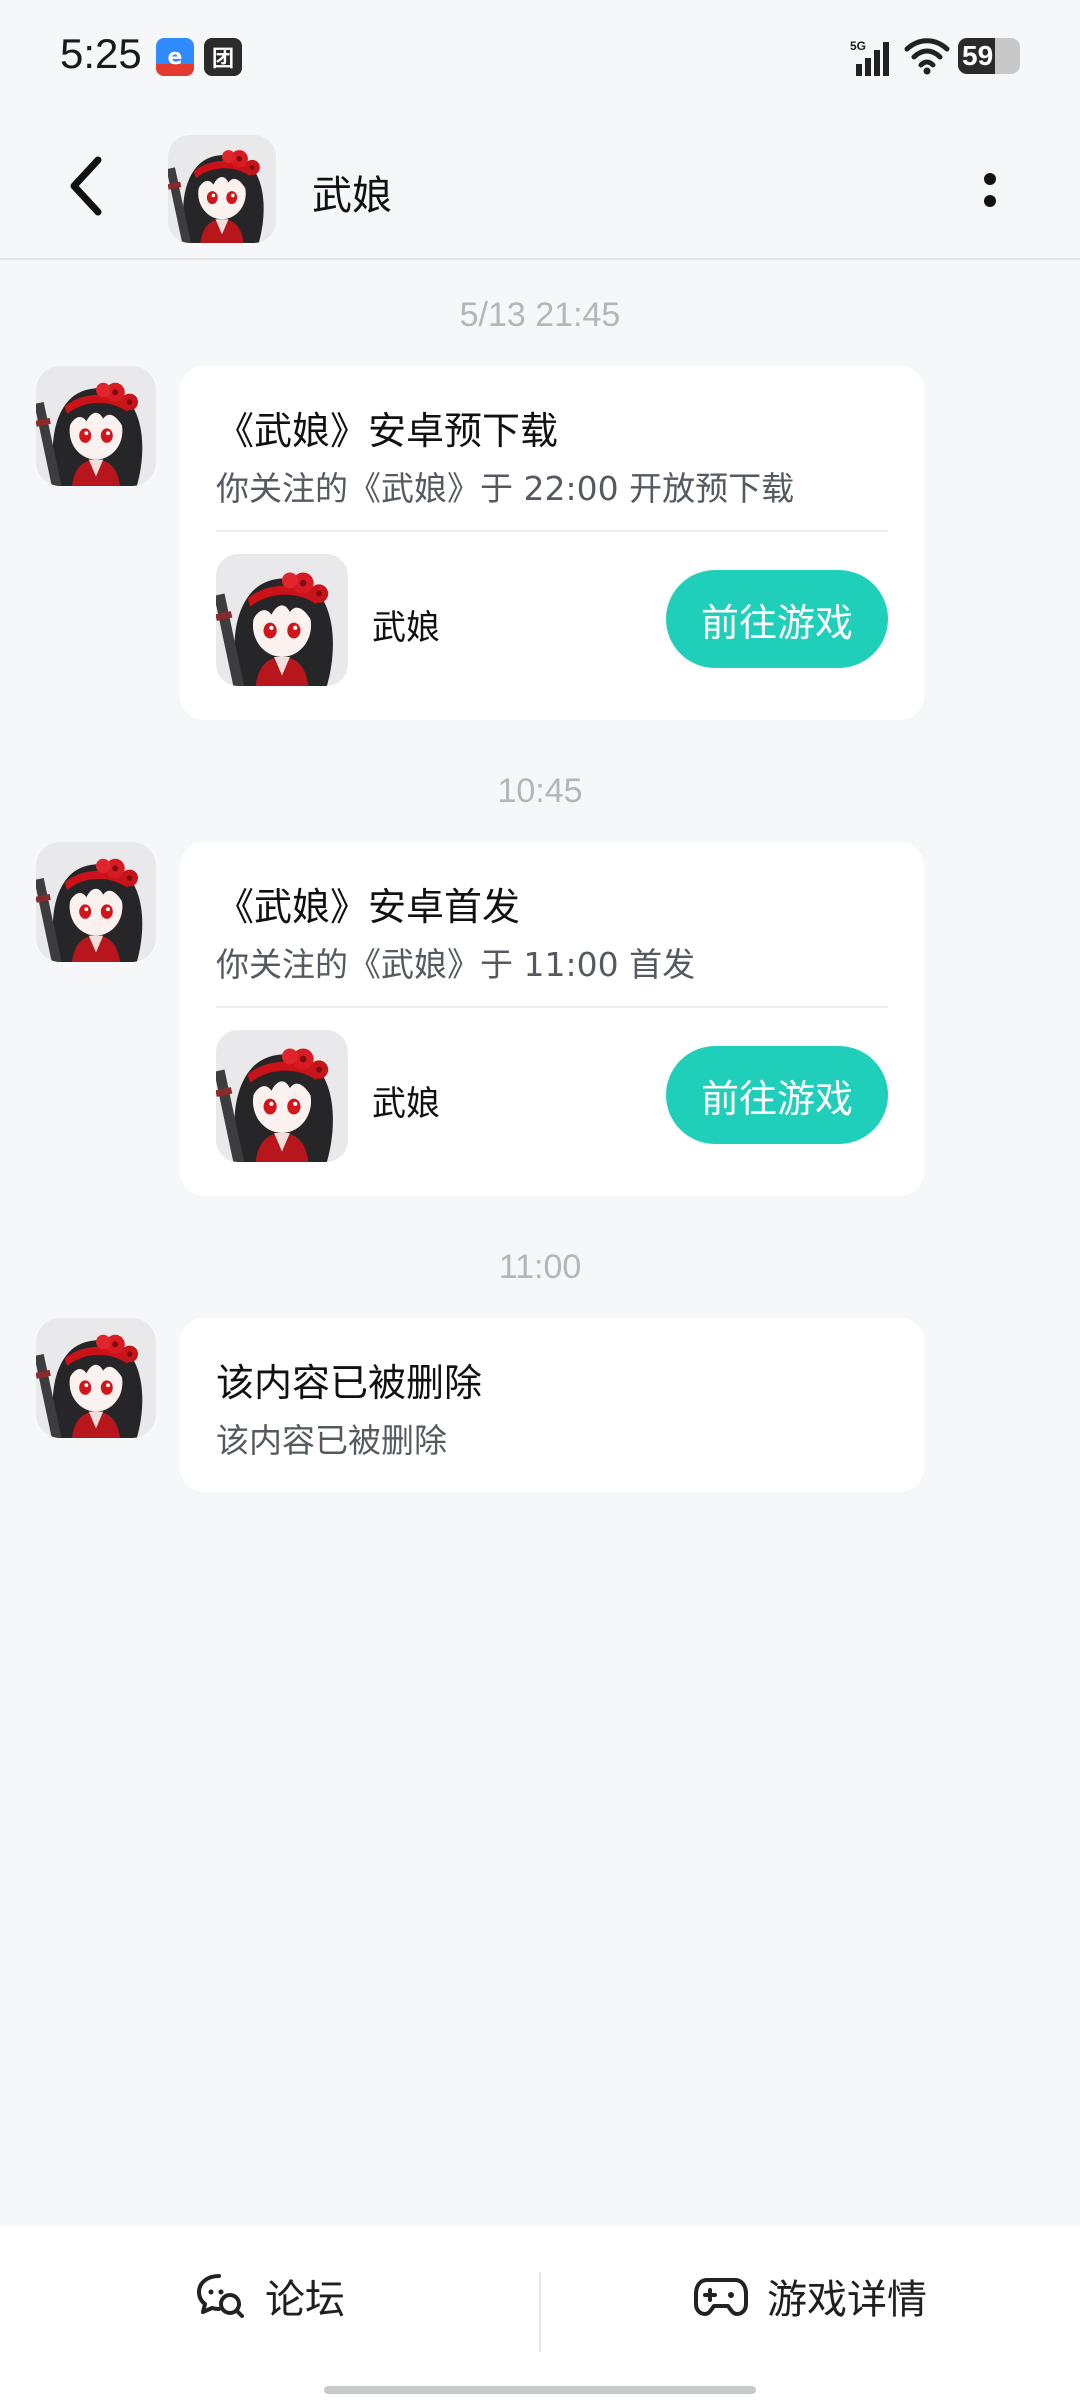 The width and height of the screenshot is (1080, 2400). What do you see at coordinates (869, 57) in the screenshot?
I see `cellular-signal-icon: 5G` at bounding box center [869, 57].